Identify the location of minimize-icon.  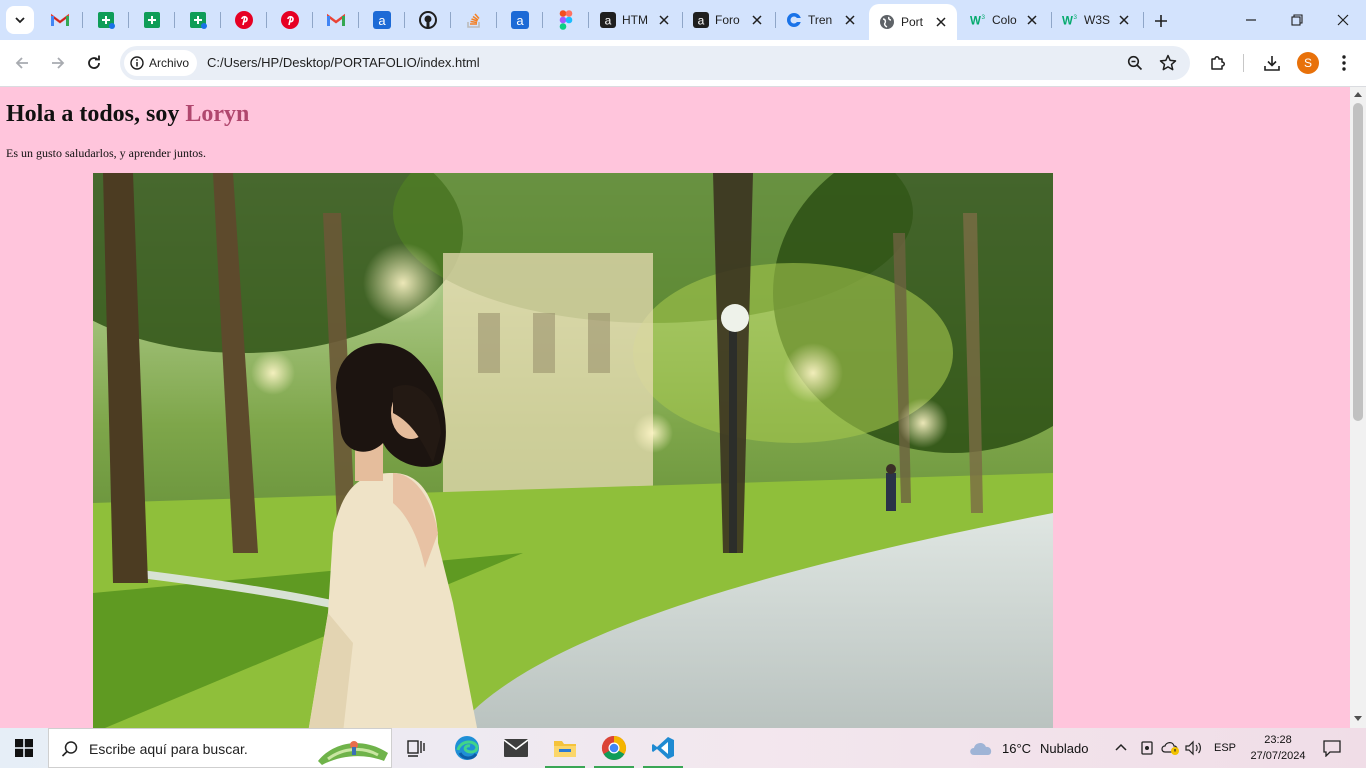
(1251, 20).